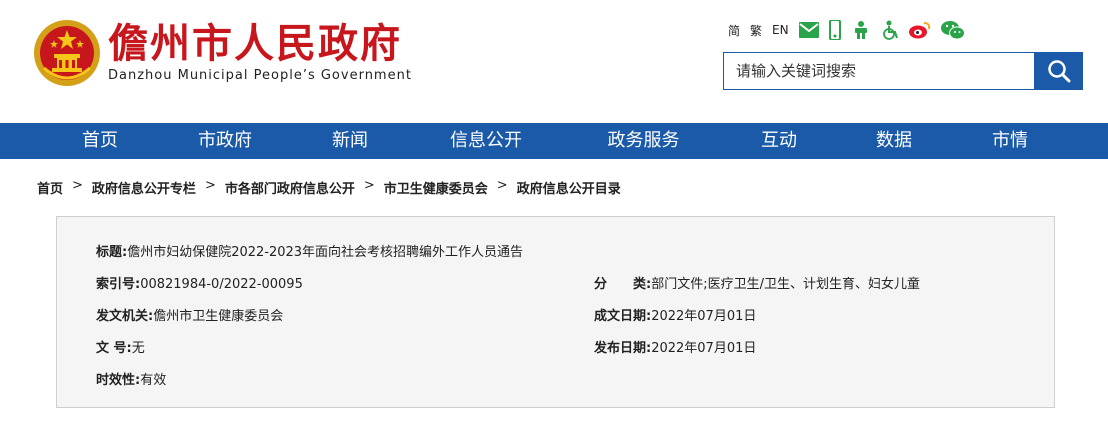 Image resolution: width=1108 pixels, height=433 pixels. What do you see at coordinates (436, 187) in the screenshot?
I see `breadcrumb-health-commission: 市卫生健康委员会` at bounding box center [436, 187].